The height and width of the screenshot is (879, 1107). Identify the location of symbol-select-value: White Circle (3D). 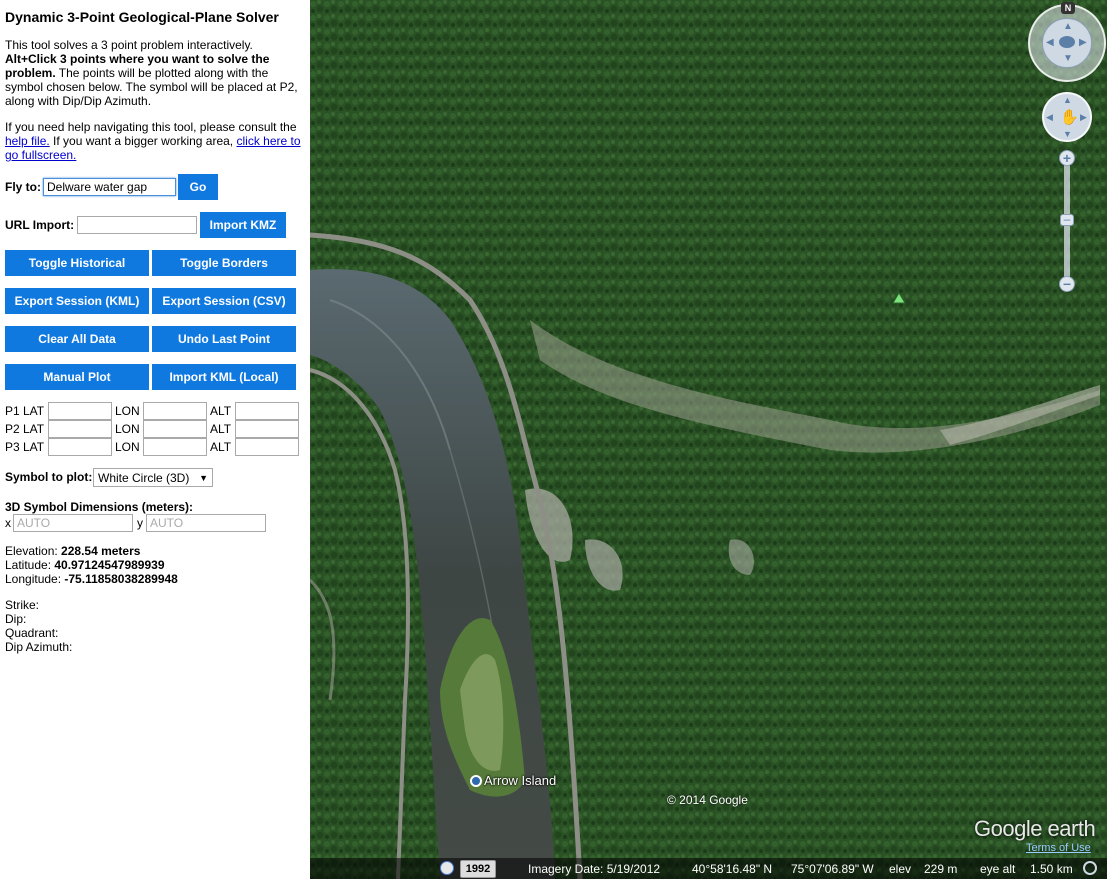
(144, 477).